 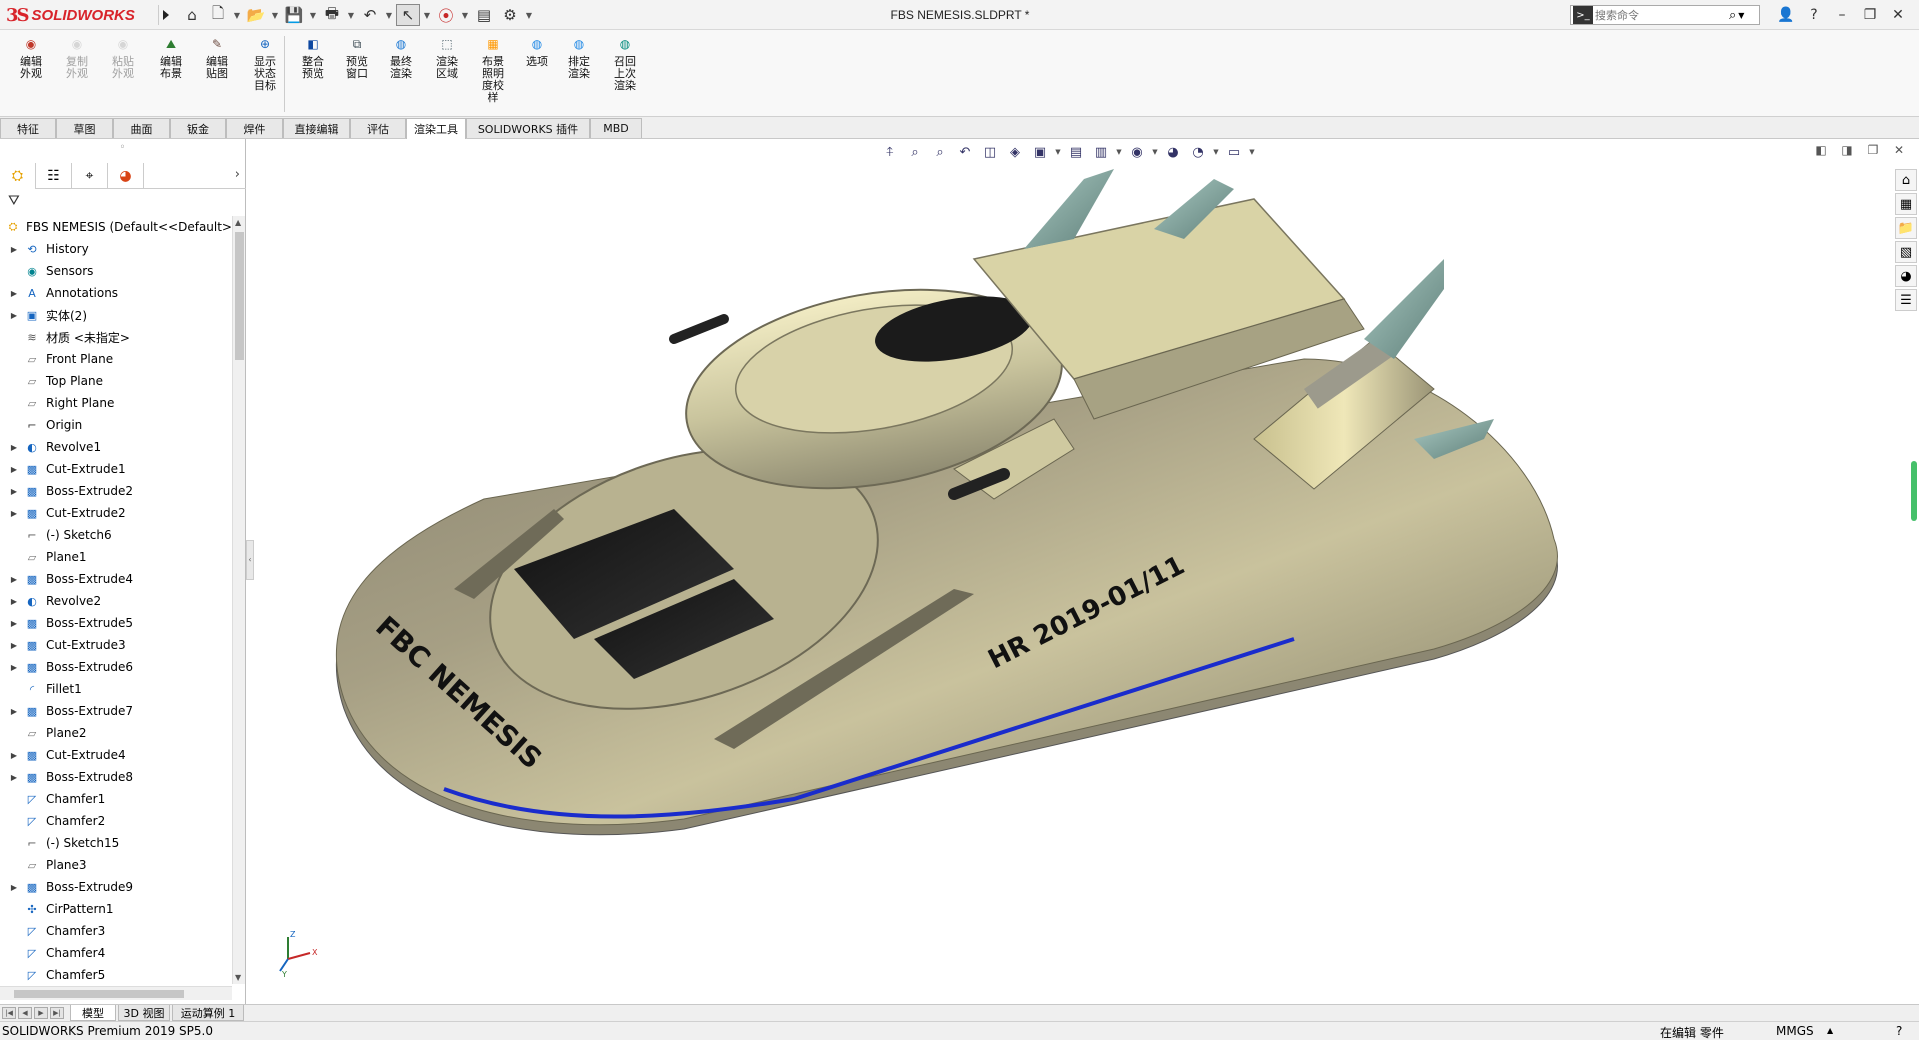 What do you see at coordinates (890, 152) in the screenshot?
I see `view-orientation-icon: ⍏` at bounding box center [890, 152].